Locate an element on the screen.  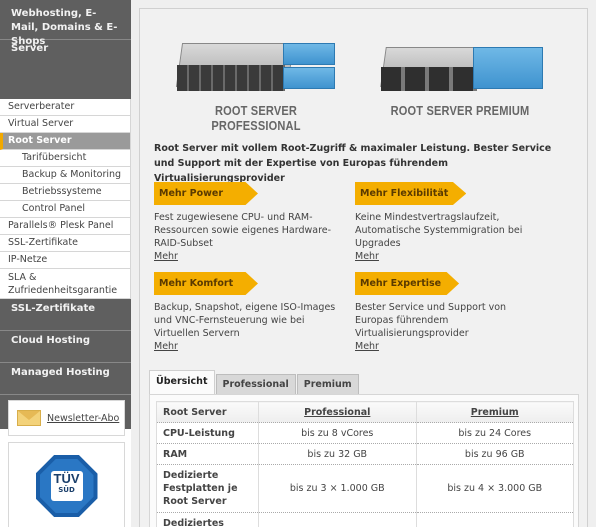
nav-managed-hosting: Managed Hosting is located at coordinates (65, 379).